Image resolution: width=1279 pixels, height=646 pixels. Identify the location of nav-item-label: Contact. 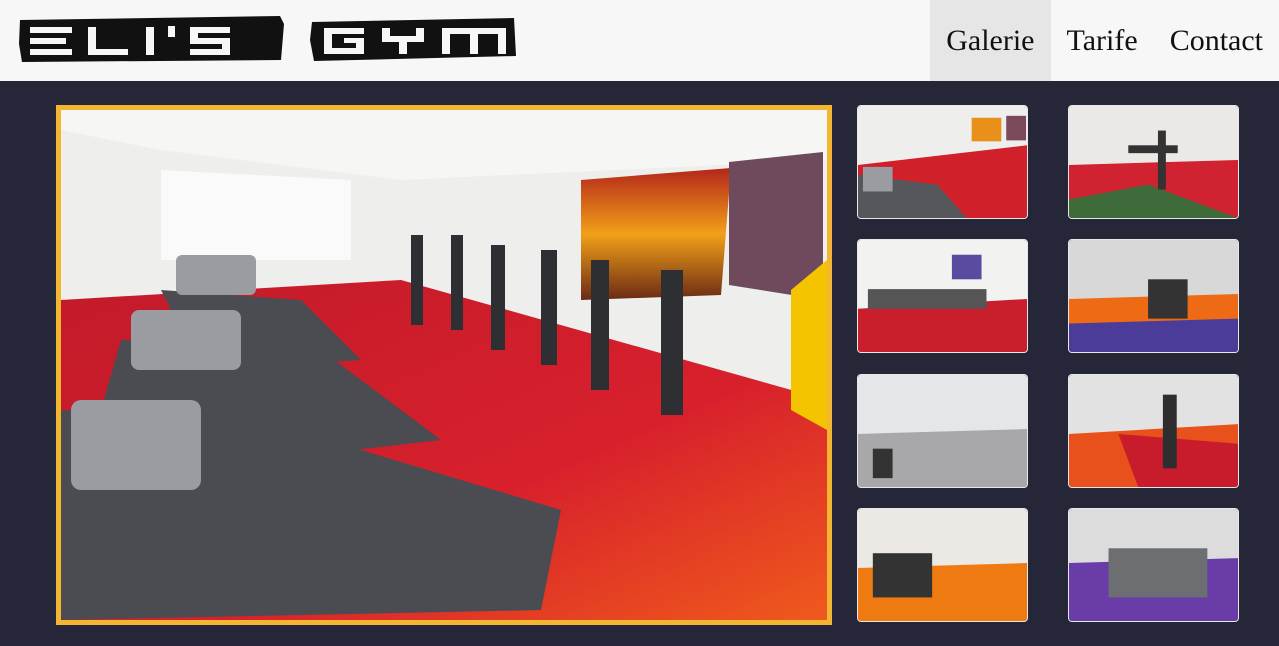
(1216, 40).